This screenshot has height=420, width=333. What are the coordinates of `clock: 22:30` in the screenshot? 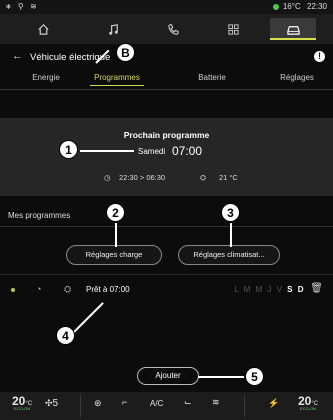 It's located at (316, 6).